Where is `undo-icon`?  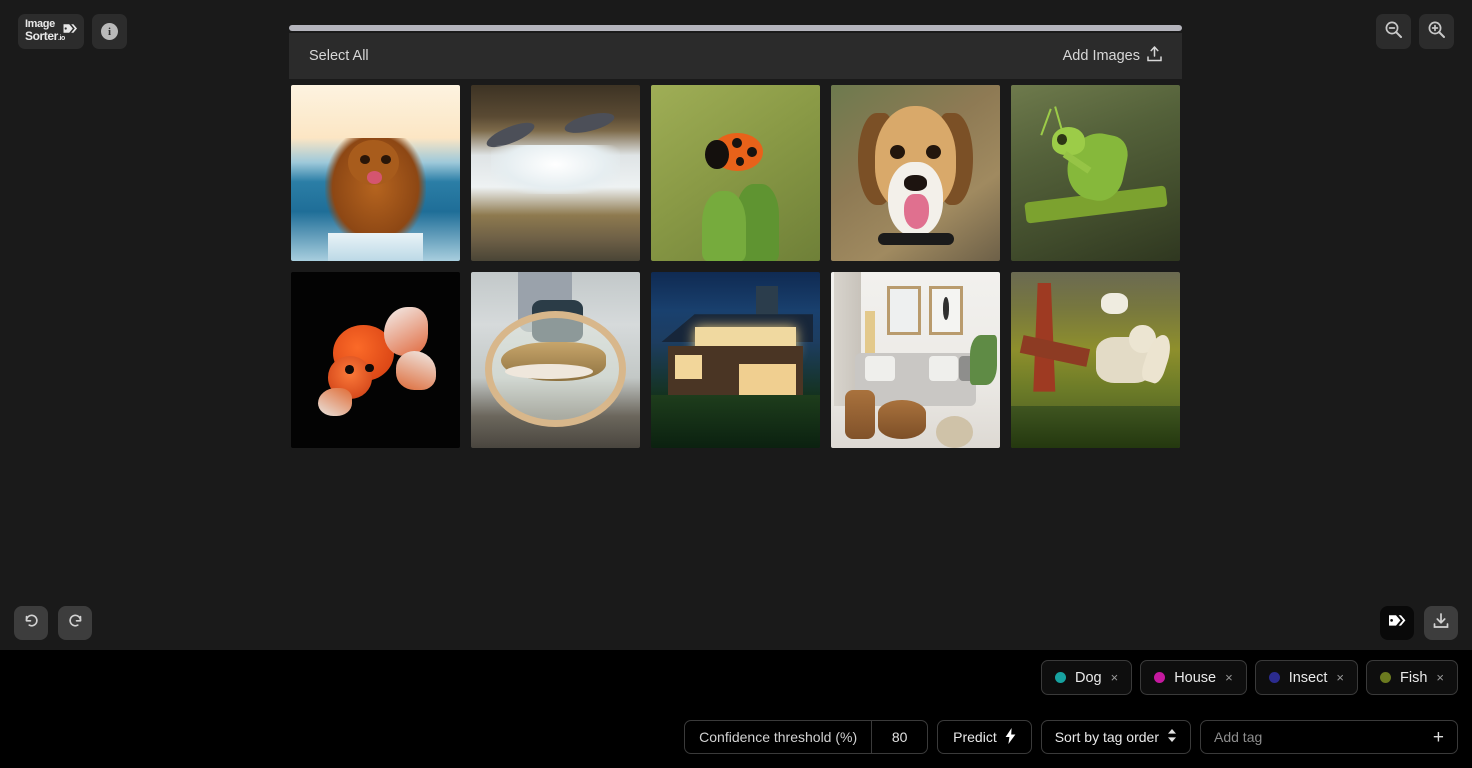
undo-icon is located at coordinates (31, 623).